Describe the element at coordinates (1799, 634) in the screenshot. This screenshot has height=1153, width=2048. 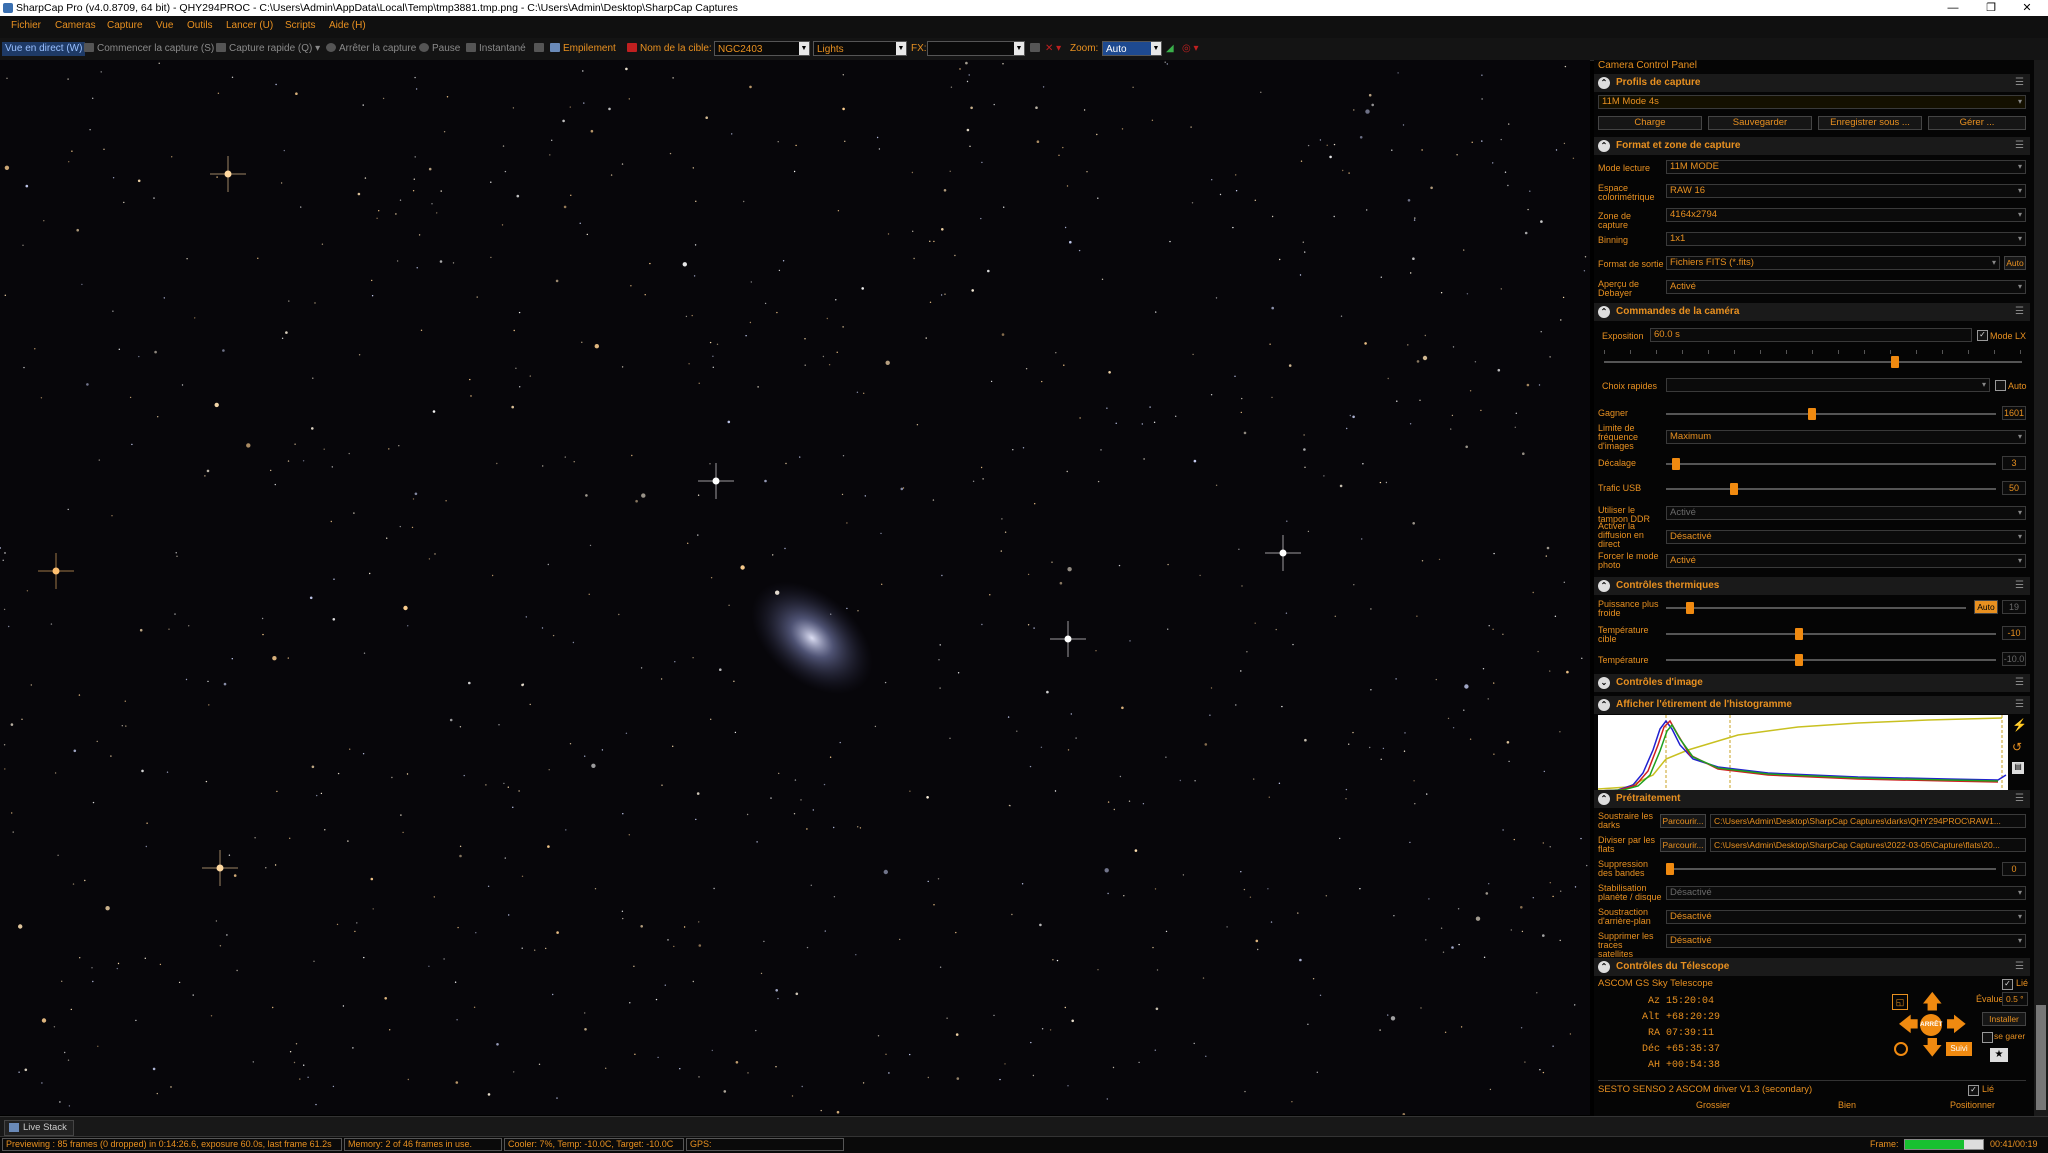
I see `target-temp-slider-knob` at that location.